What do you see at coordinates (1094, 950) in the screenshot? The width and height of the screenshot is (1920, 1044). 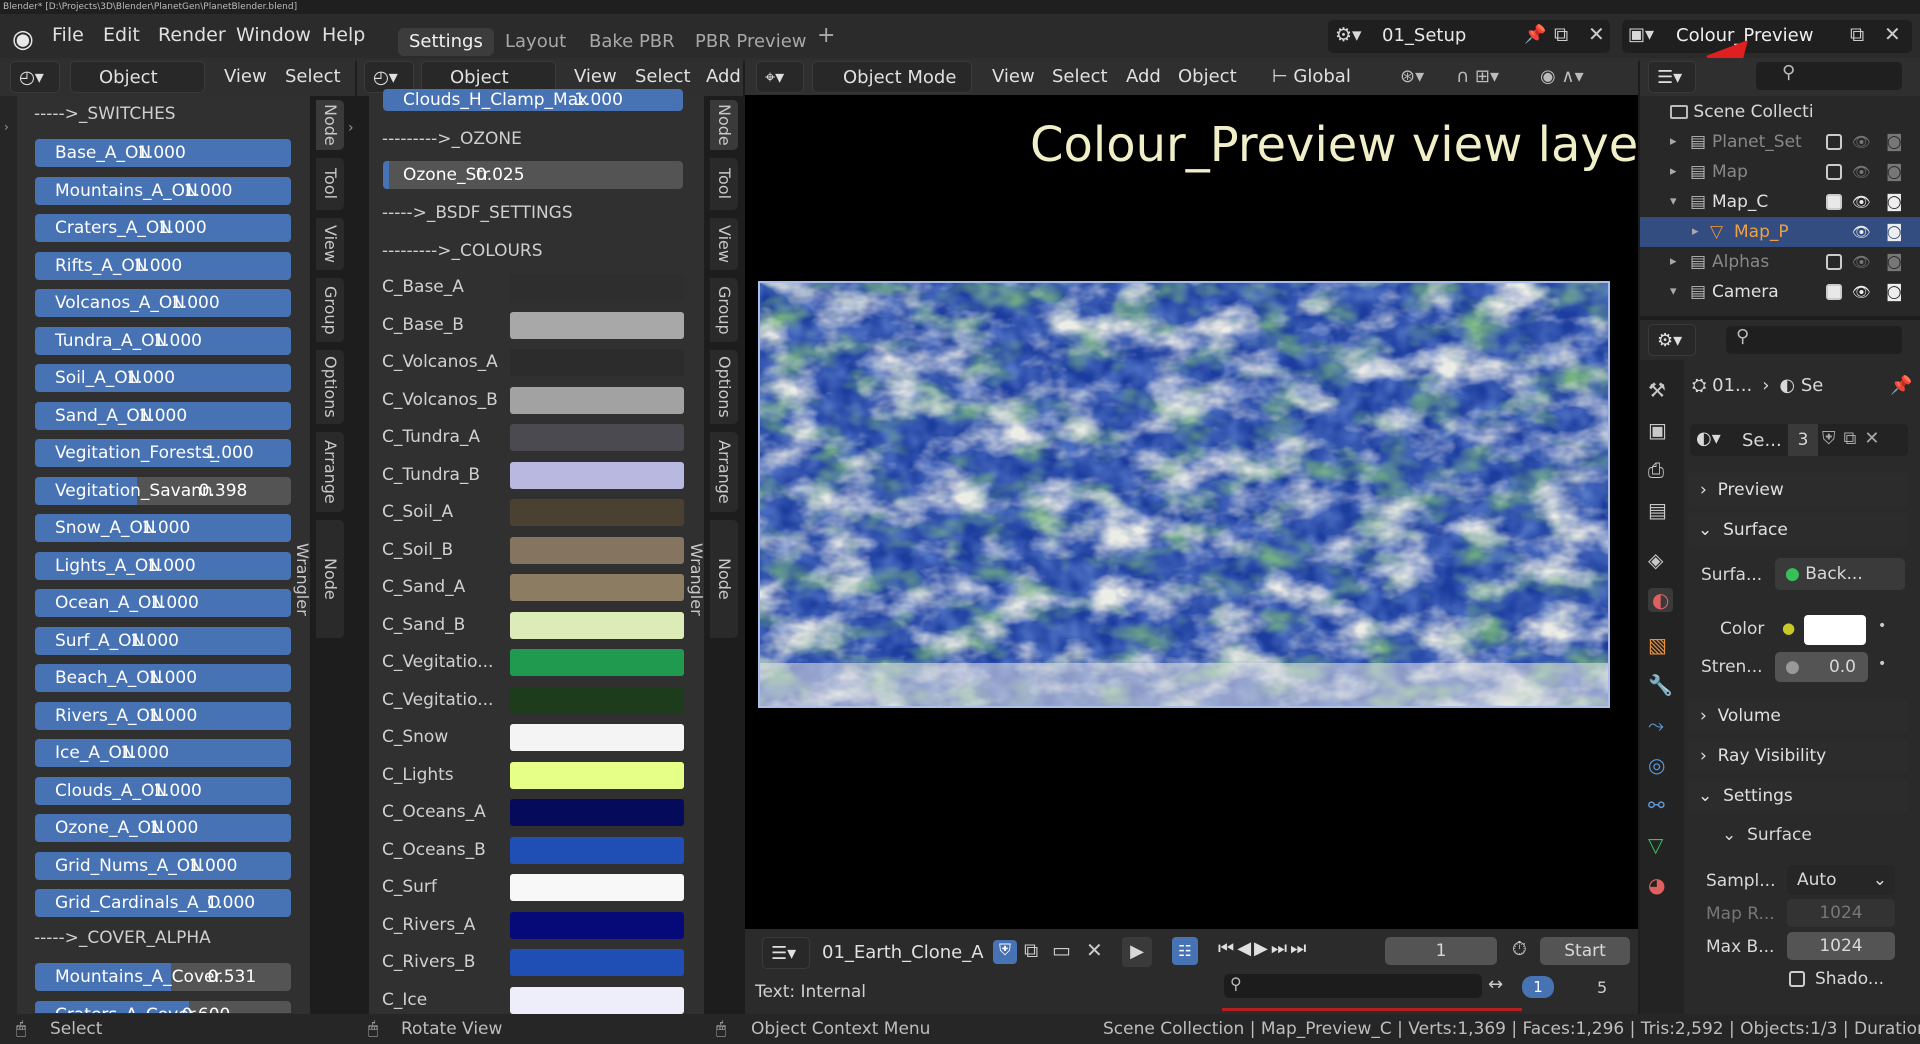 I see `unlink-text-icon: ✕` at bounding box center [1094, 950].